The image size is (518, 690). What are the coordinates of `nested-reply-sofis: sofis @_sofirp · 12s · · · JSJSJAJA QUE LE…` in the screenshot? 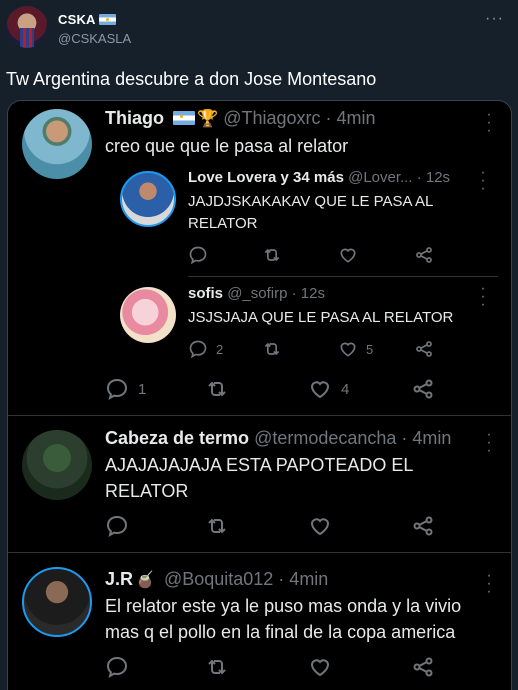 It's located at (305, 321).